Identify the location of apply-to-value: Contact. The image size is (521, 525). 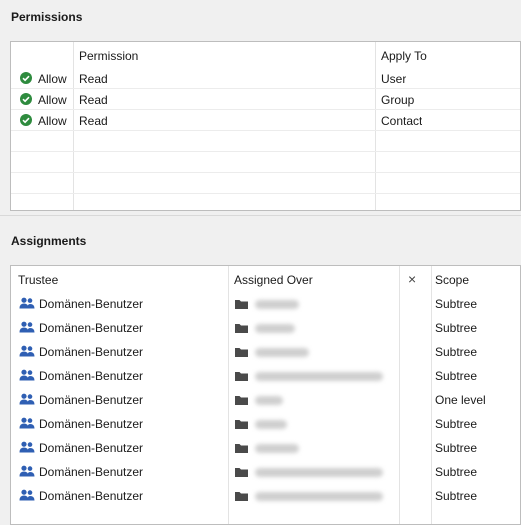
(402, 121).